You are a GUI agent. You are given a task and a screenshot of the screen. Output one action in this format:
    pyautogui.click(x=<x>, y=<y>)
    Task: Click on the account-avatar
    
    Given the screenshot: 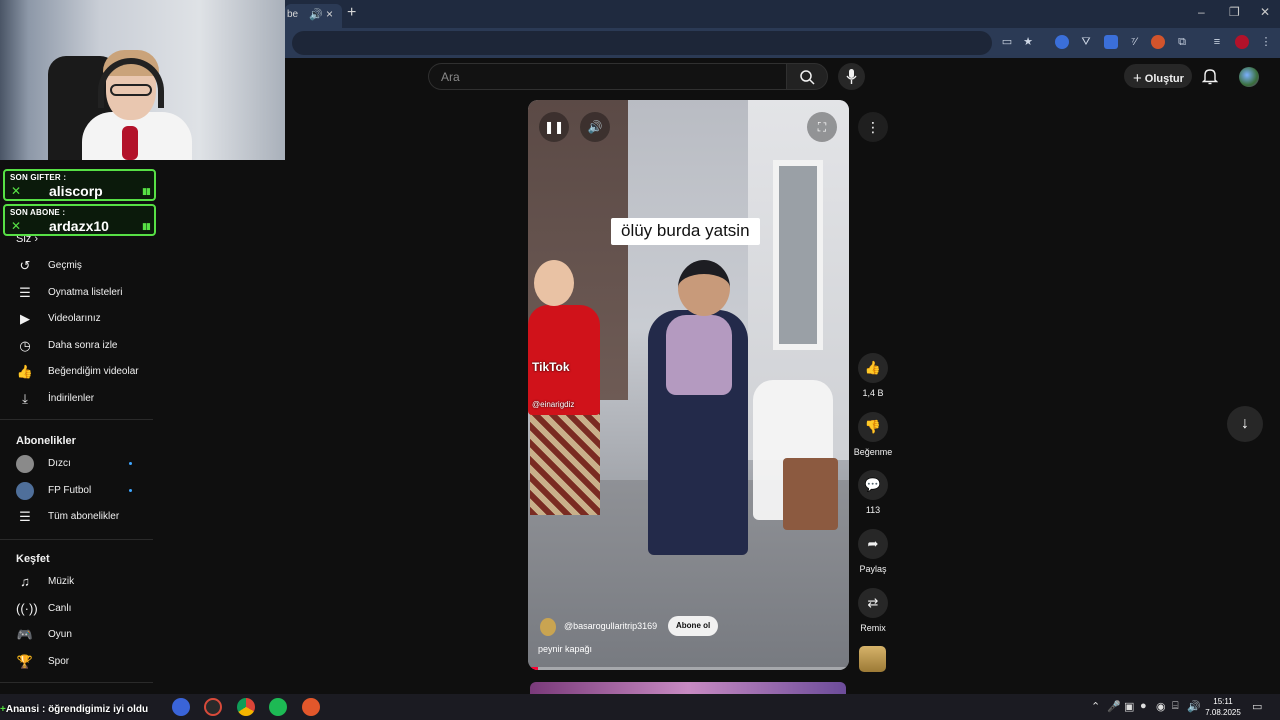 What is the action you would take?
    pyautogui.click(x=1249, y=77)
    